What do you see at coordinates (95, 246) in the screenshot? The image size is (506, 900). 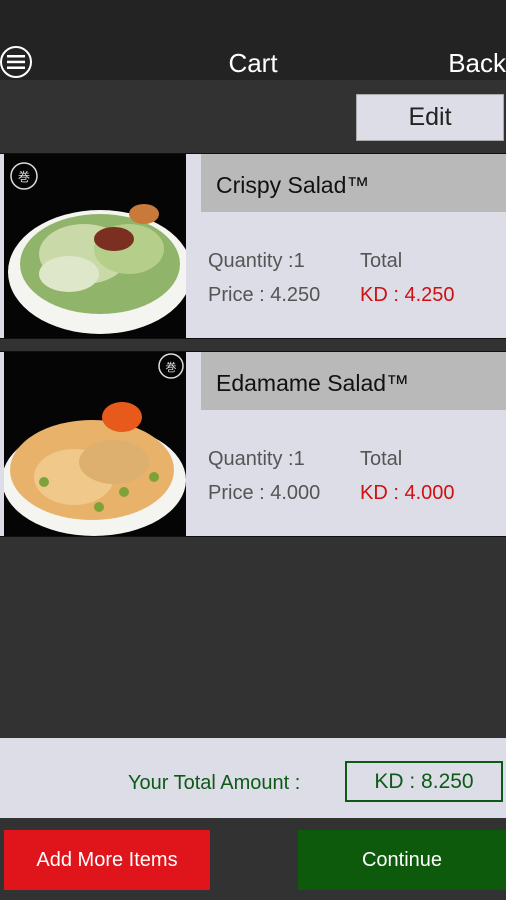 I see `item-image-crispy-salad: 巻` at bounding box center [95, 246].